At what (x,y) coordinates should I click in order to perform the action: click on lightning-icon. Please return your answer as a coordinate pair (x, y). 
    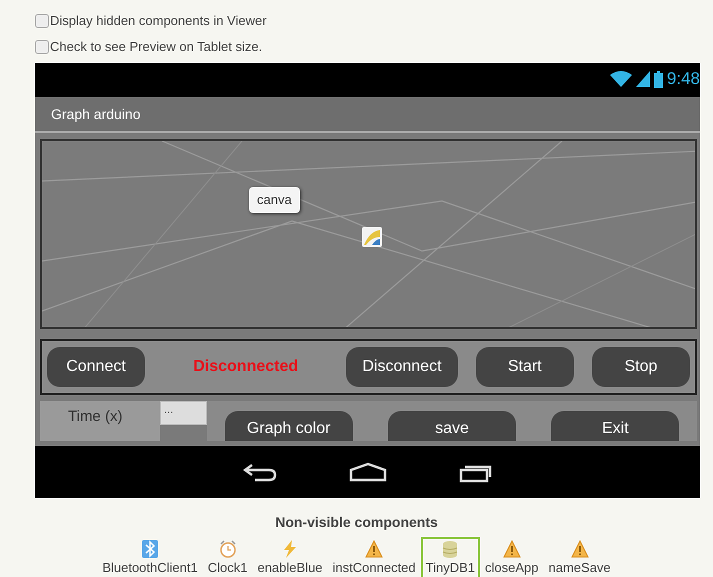
    Looking at the image, I should click on (290, 549).